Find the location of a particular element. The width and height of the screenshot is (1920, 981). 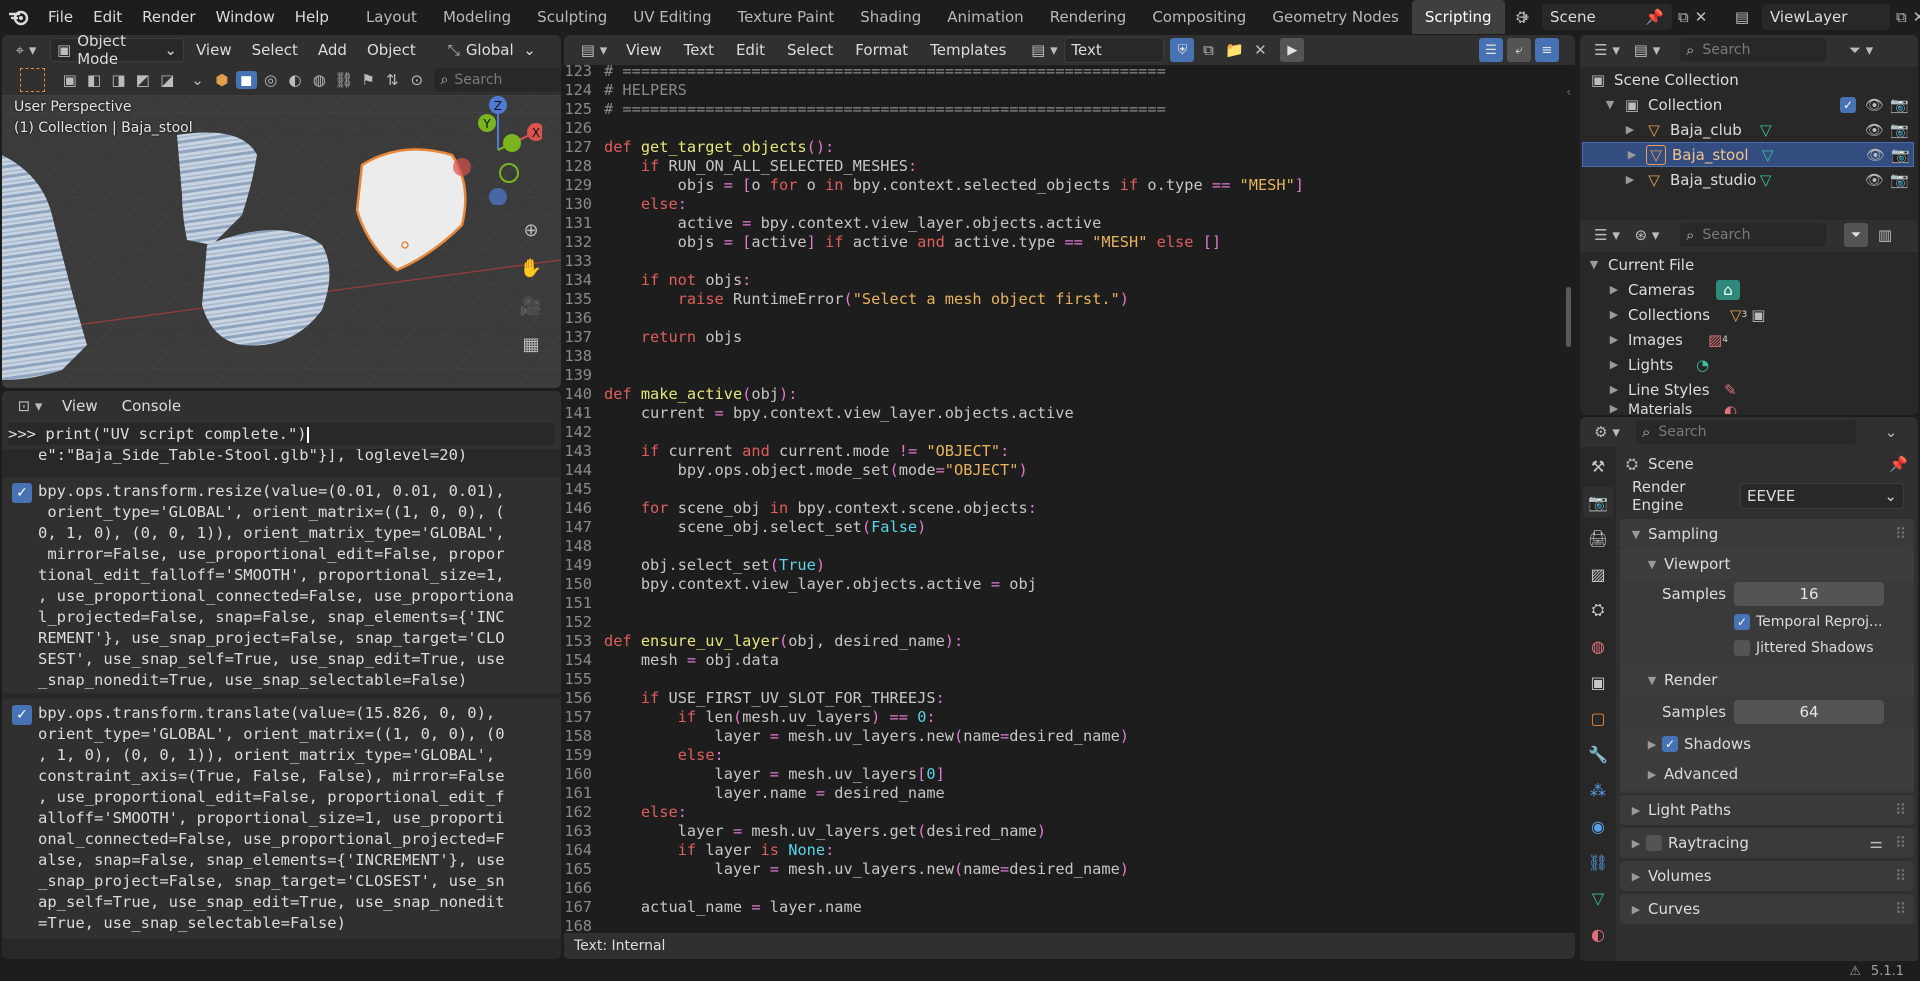

scene-icon: ⛭ is located at coordinates (1522, 17).